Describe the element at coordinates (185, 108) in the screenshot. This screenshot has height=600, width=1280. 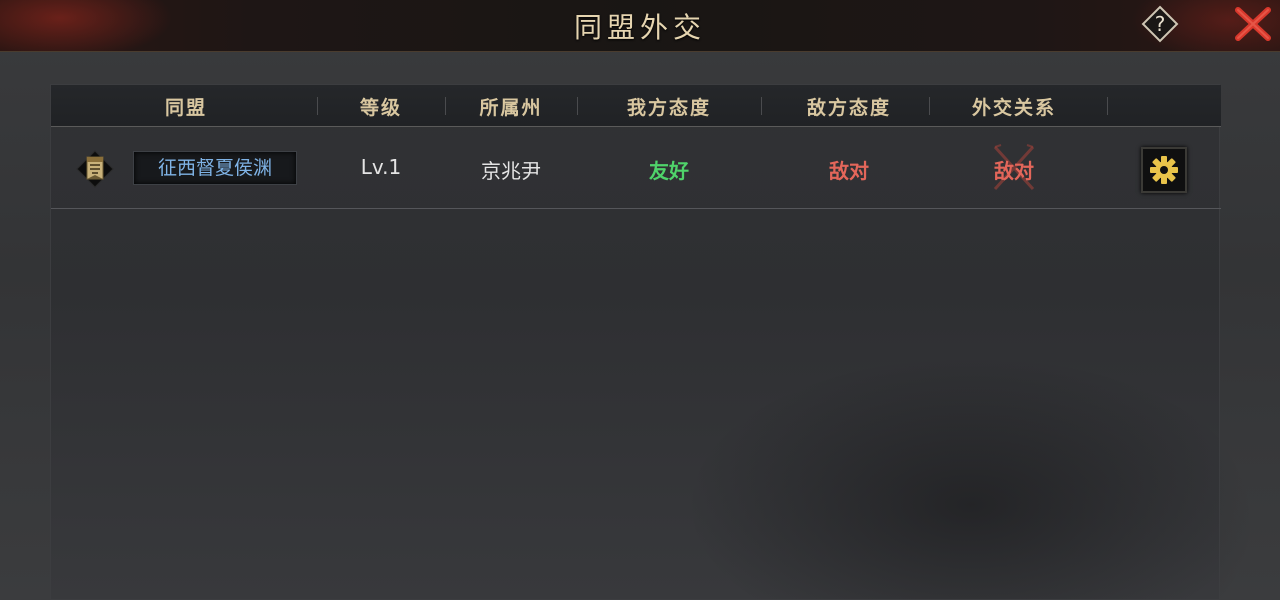
I see `header-alliance: 同盟` at that location.